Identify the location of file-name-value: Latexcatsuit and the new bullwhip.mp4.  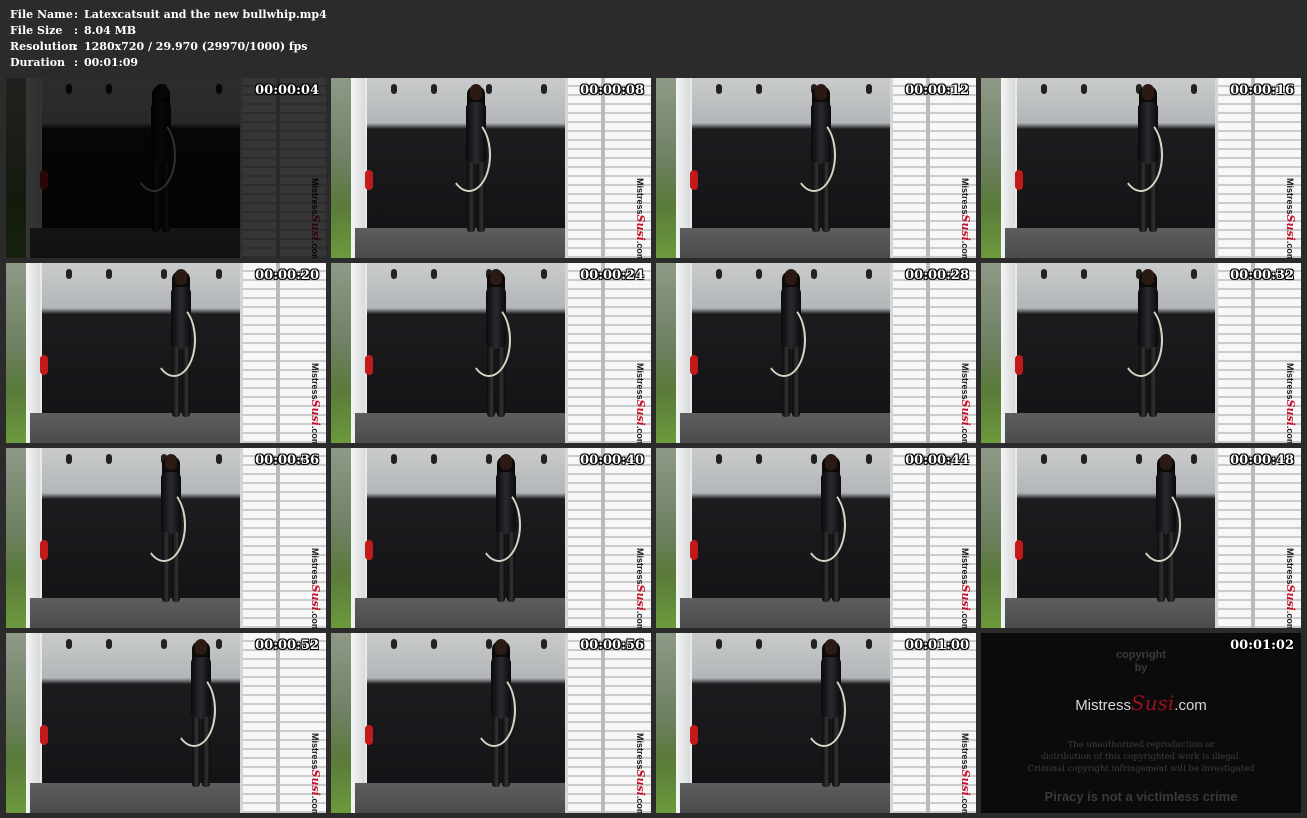
(205, 14).